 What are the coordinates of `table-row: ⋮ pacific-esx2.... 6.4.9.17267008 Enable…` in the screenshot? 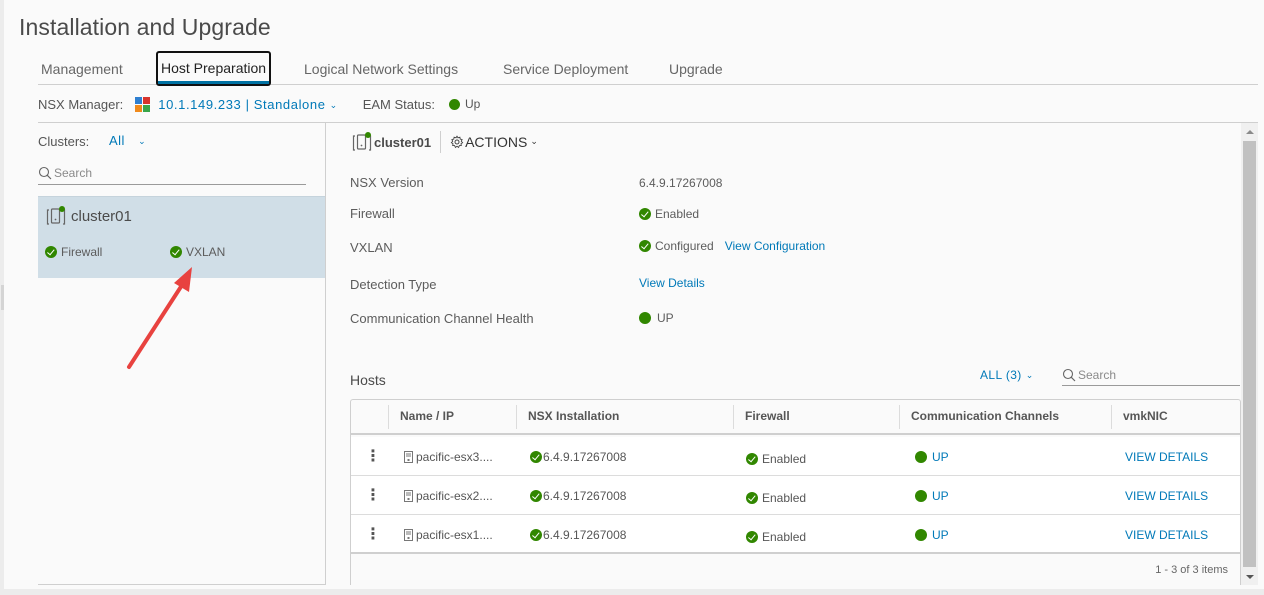 It's located at (795, 495).